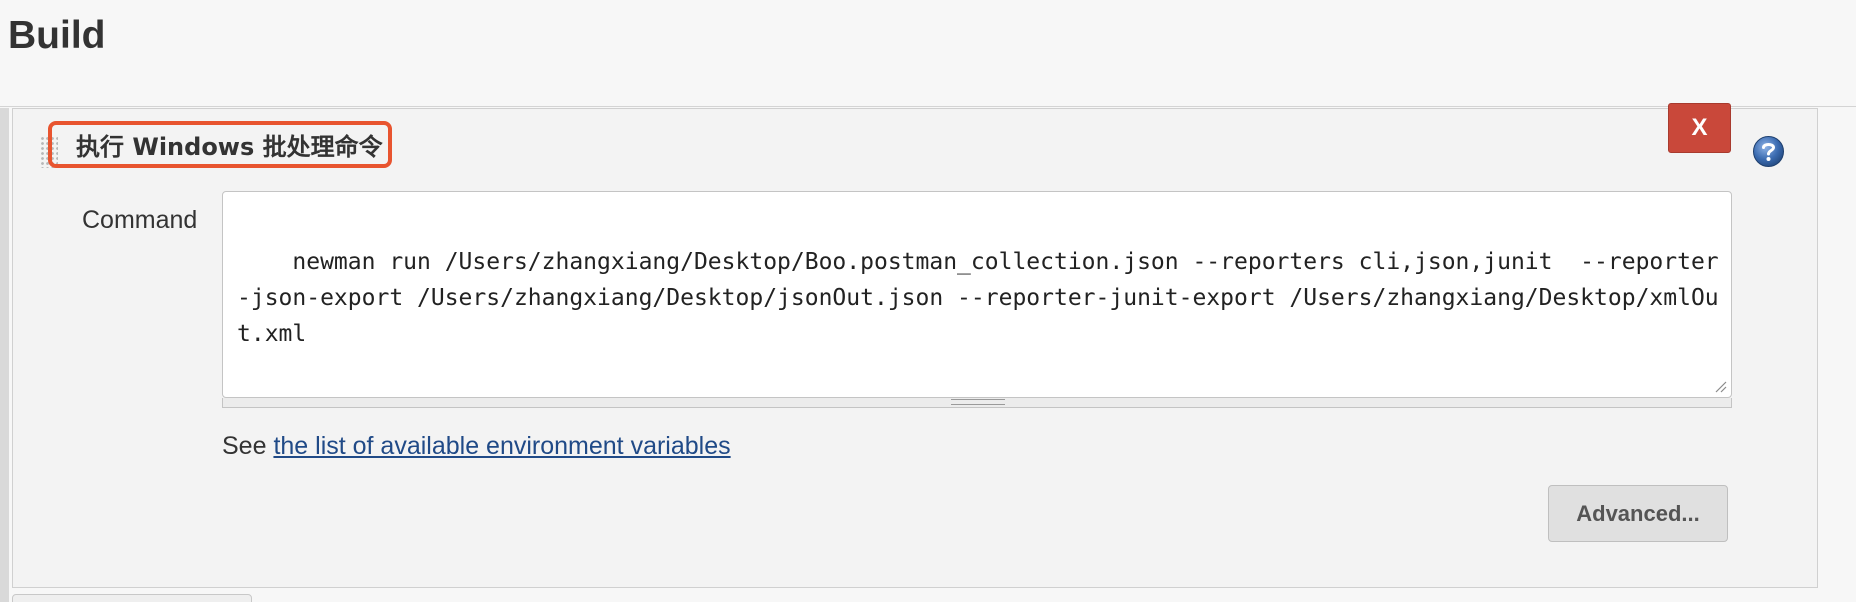 This screenshot has width=1856, height=602. What do you see at coordinates (140, 220) in the screenshot?
I see `command-label: Command` at bounding box center [140, 220].